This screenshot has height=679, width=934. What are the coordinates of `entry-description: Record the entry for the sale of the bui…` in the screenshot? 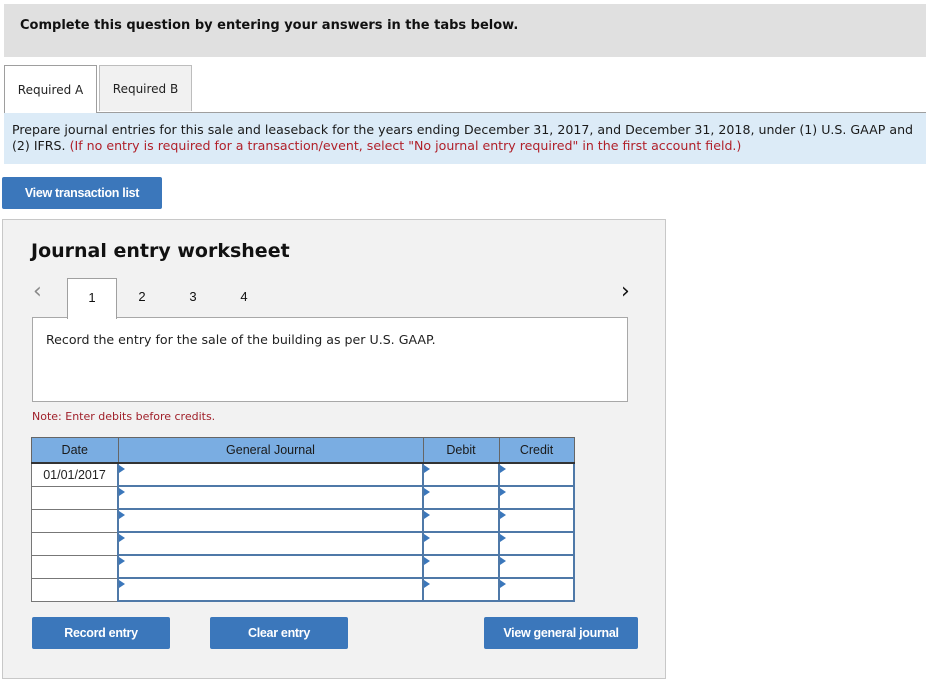 It's located at (241, 339).